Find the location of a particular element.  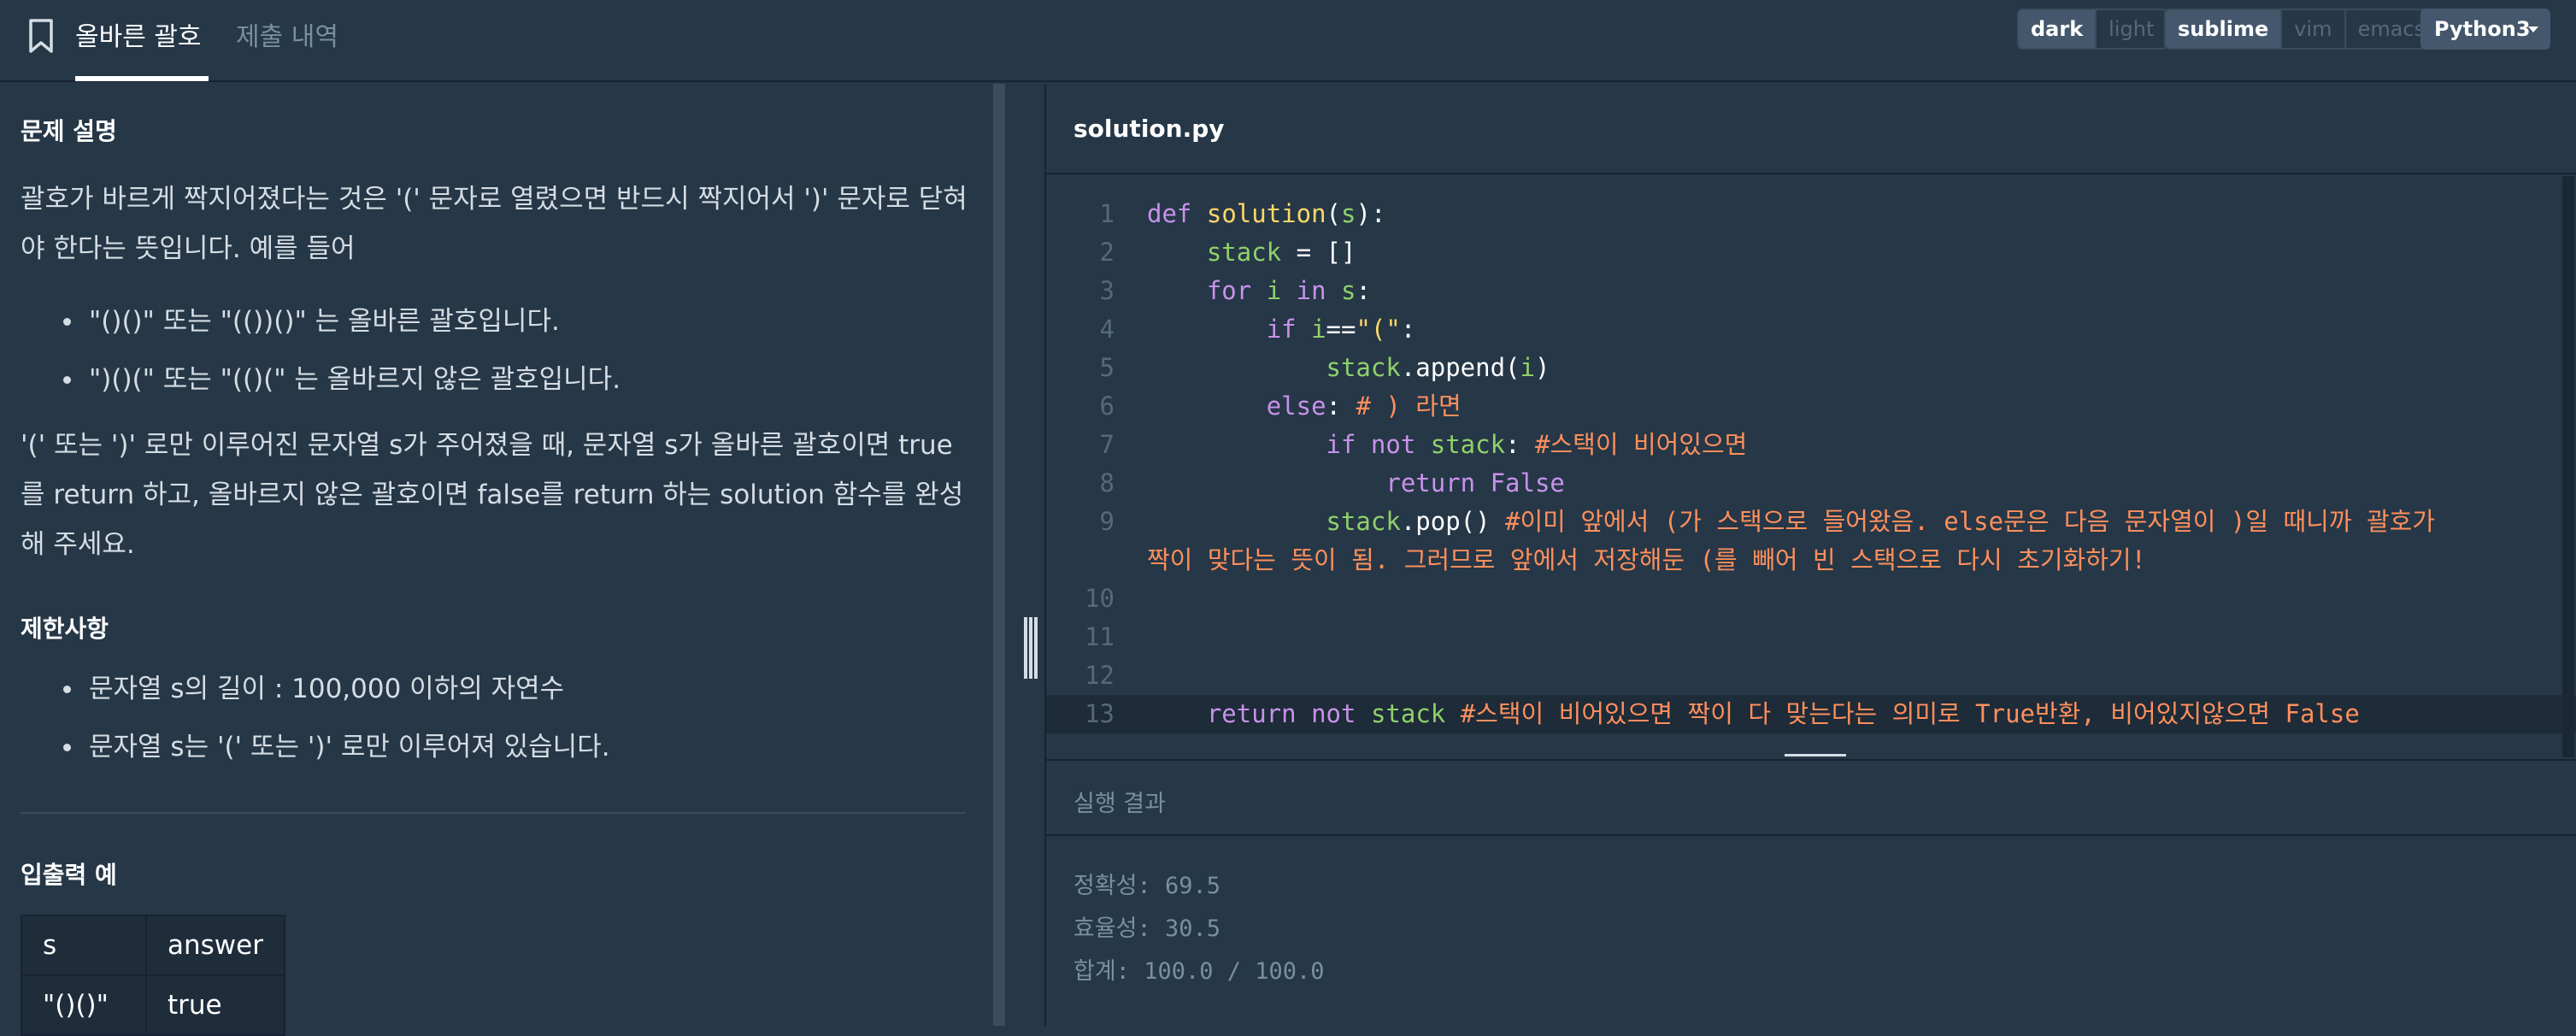

code-line: 1 def solution(s): is located at coordinates (1811, 214).